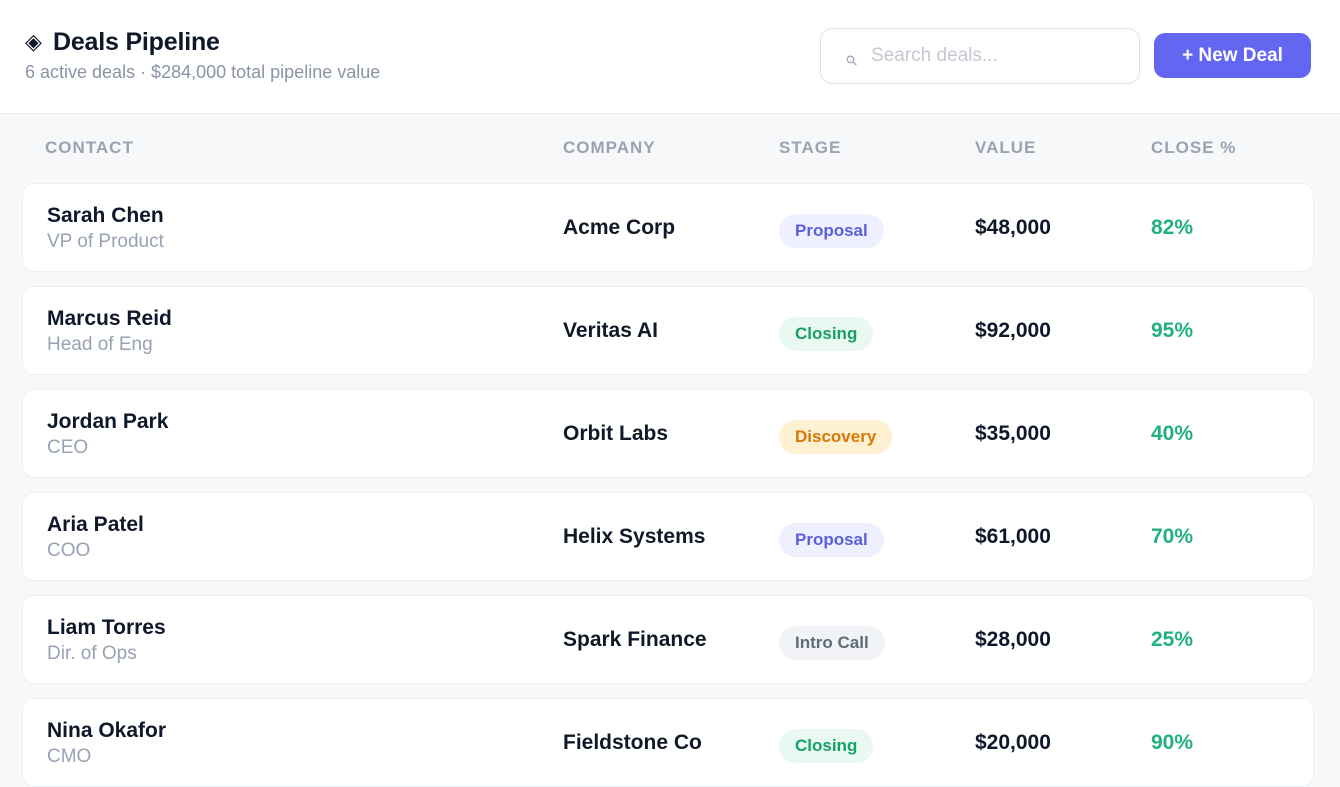 The height and width of the screenshot is (787, 1340). I want to click on close-probability: 95%, so click(1172, 330).